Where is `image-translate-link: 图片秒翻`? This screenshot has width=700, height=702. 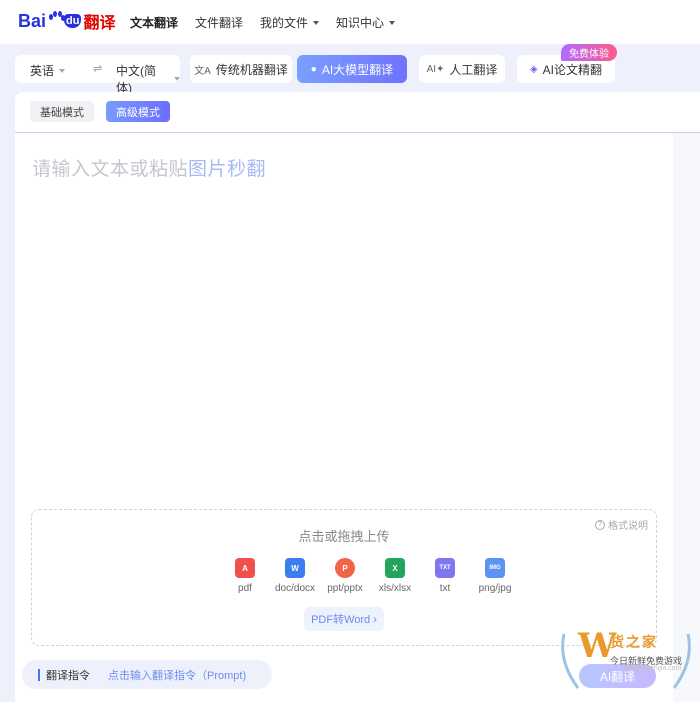 image-translate-link: 图片秒翻 is located at coordinates (227, 169).